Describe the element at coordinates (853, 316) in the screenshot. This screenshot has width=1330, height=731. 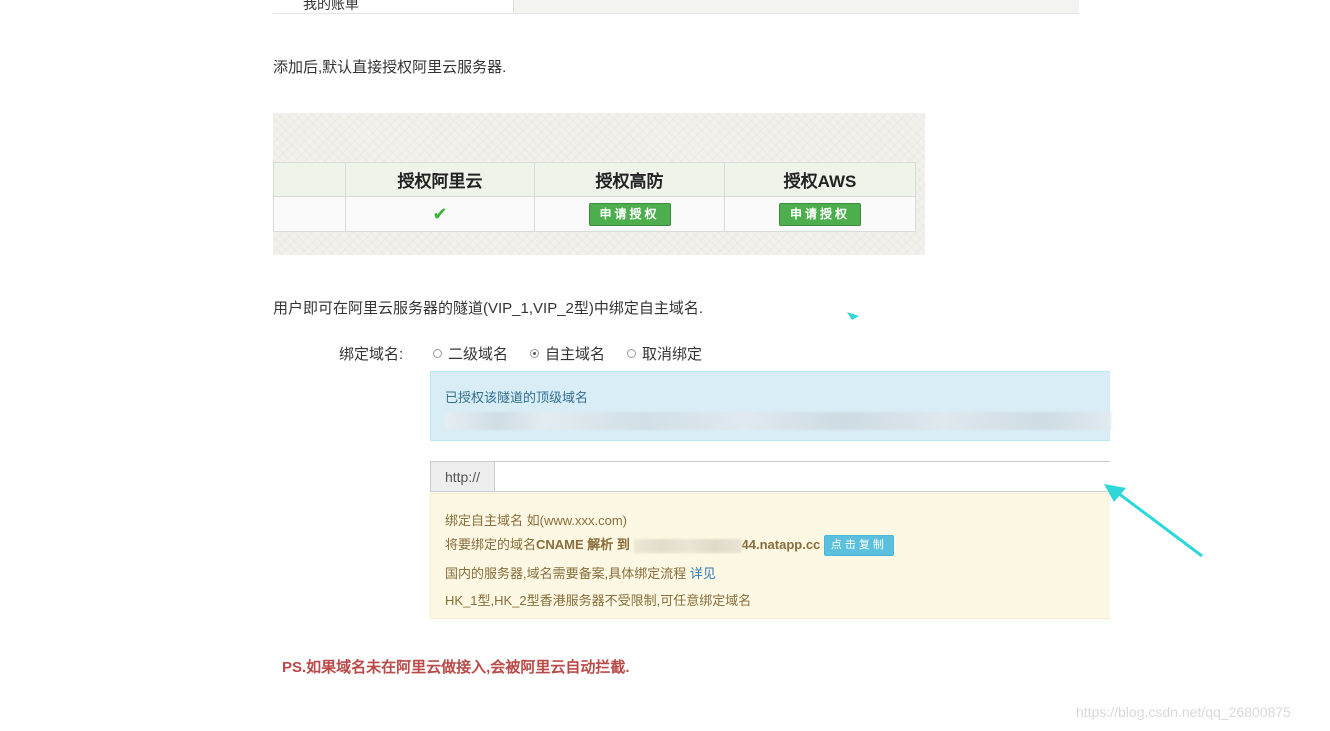
I see `arrow-tip-icon` at that location.